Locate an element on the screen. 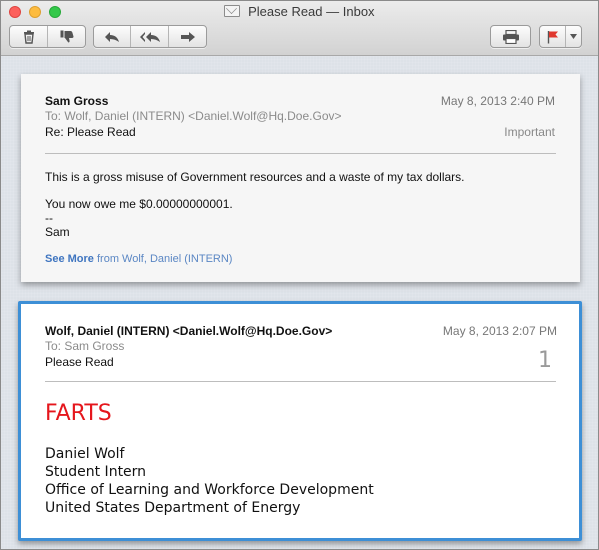 The height and width of the screenshot is (550, 599). delete-button is located at coordinates (29, 36).